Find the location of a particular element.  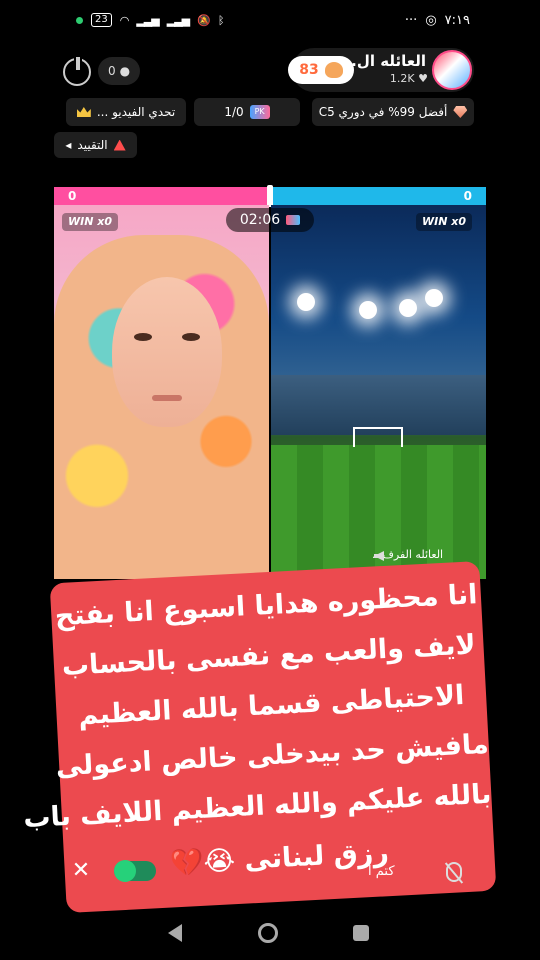

host-likes: 1.2K ♥ is located at coordinates (409, 78).